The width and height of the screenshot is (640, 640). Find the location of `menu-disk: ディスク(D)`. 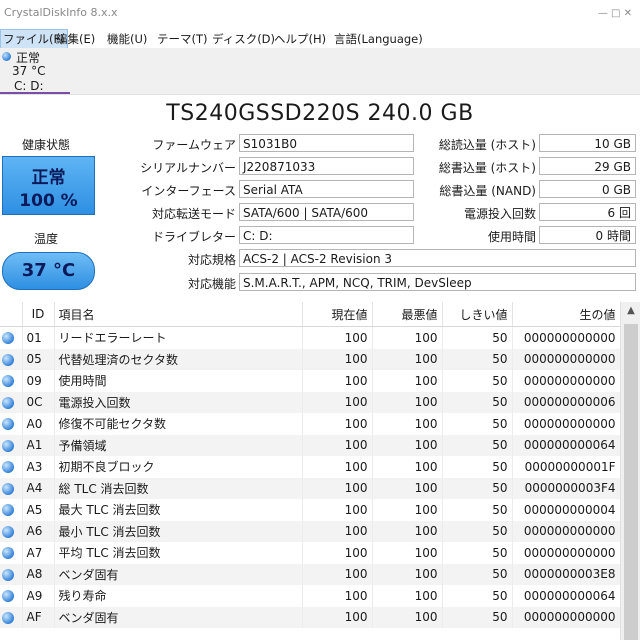

menu-disk: ディスク(D) is located at coordinates (243, 39).